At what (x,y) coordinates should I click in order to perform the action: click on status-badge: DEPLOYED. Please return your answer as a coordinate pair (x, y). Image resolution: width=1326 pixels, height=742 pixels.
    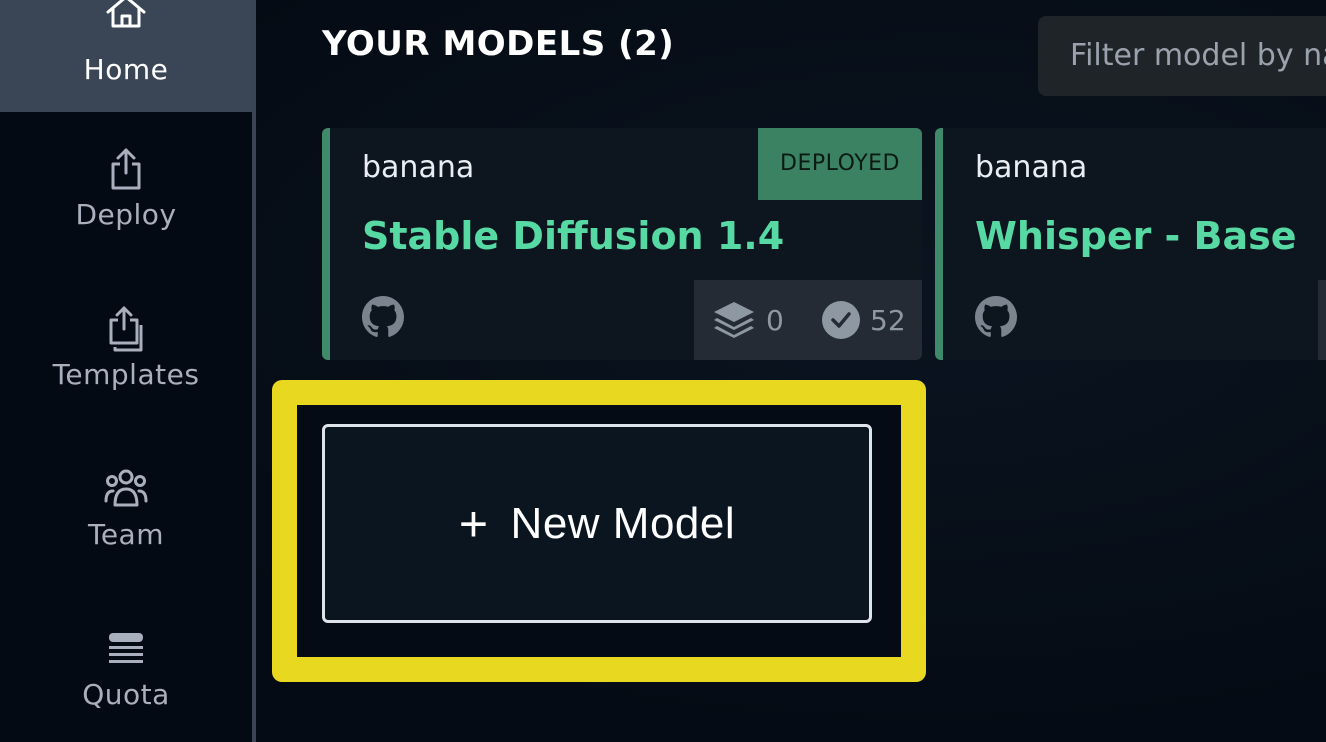
    Looking at the image, I should click on (840, 164).